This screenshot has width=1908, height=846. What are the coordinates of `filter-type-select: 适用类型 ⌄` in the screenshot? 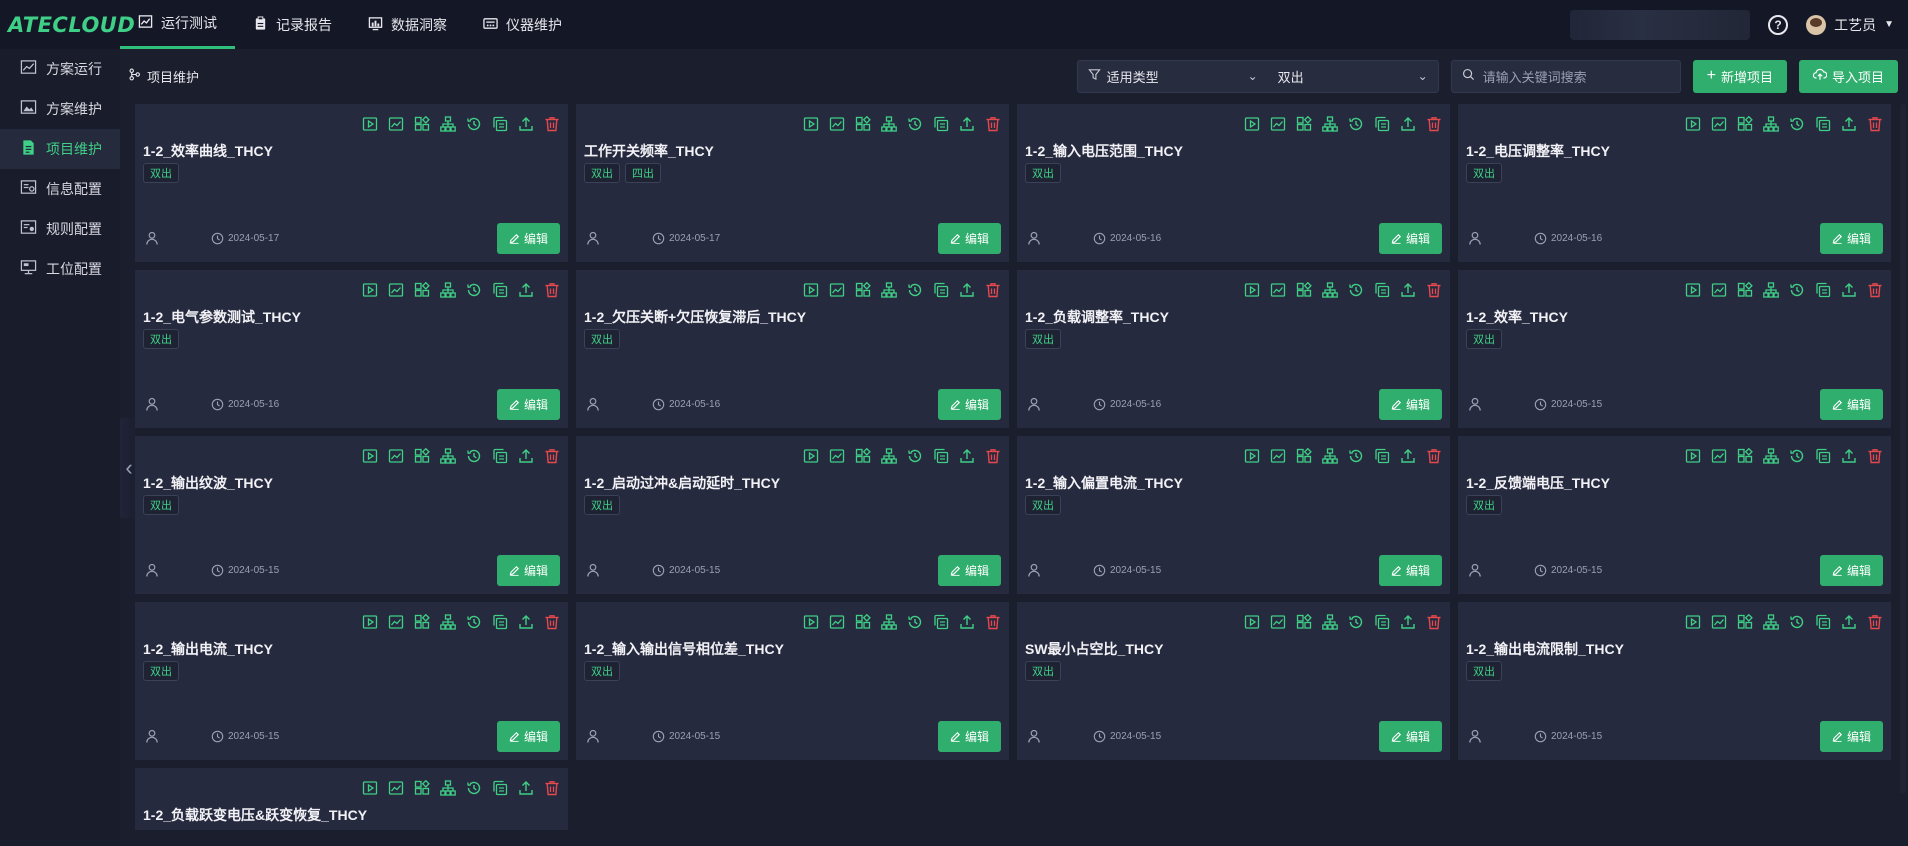 It's located at (1173, 76).